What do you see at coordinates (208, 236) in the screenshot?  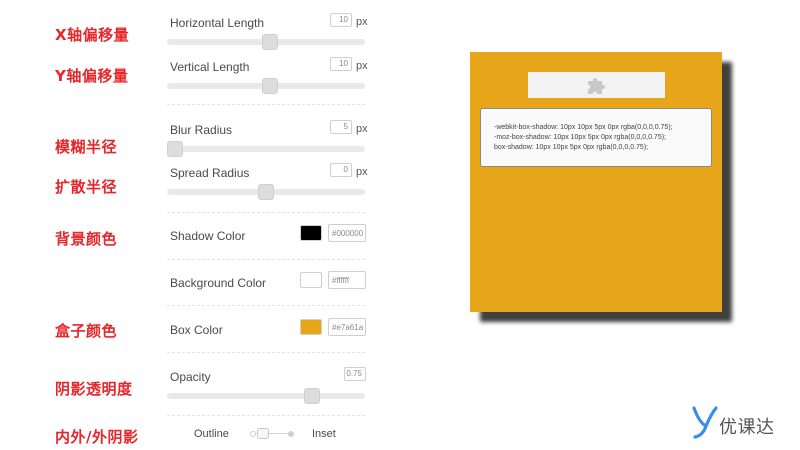 I see `shadow-color-label: Shadow Color` at bounding box center [208, 236].